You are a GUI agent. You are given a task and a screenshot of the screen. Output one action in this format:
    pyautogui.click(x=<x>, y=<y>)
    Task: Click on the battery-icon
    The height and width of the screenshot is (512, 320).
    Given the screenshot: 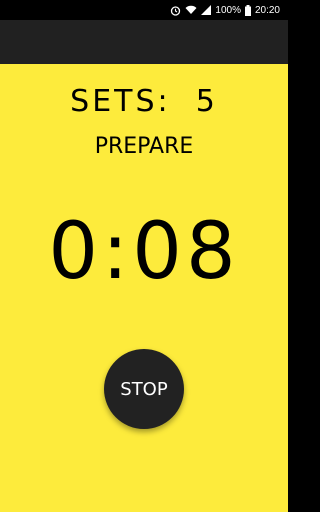 What is the action you would take?
    pyautogui.click(x=247, y=10)
    